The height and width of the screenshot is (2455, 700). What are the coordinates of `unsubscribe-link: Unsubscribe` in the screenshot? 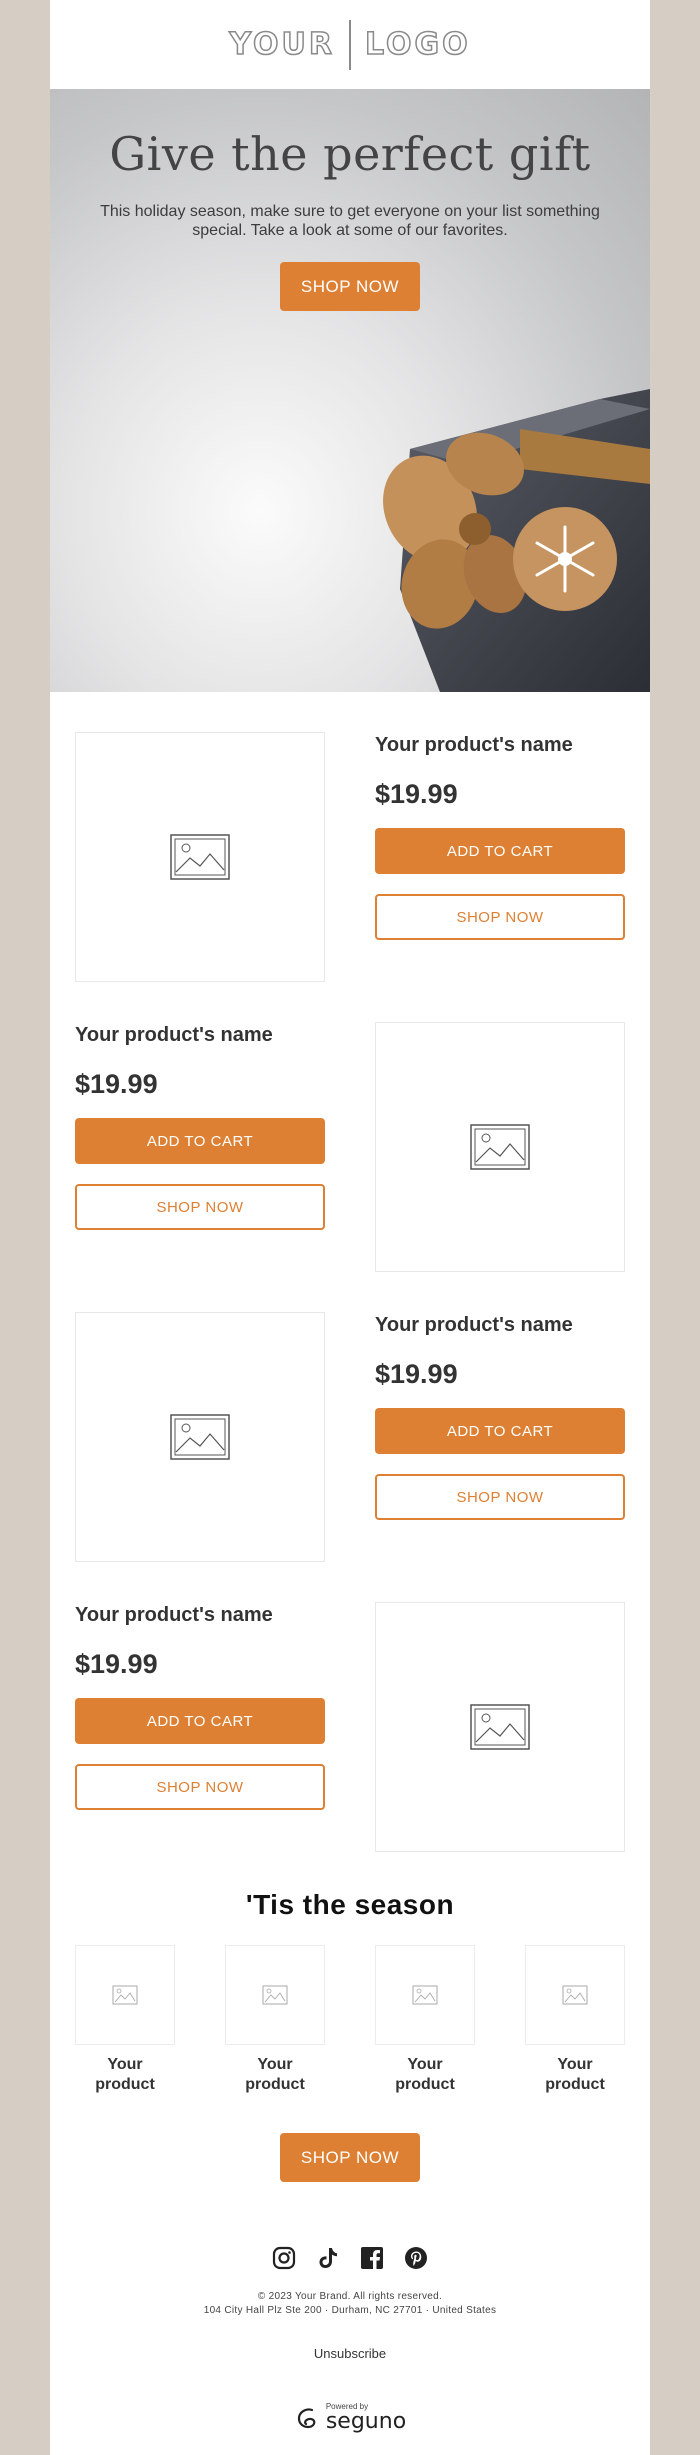 It's located at (350, 2353).